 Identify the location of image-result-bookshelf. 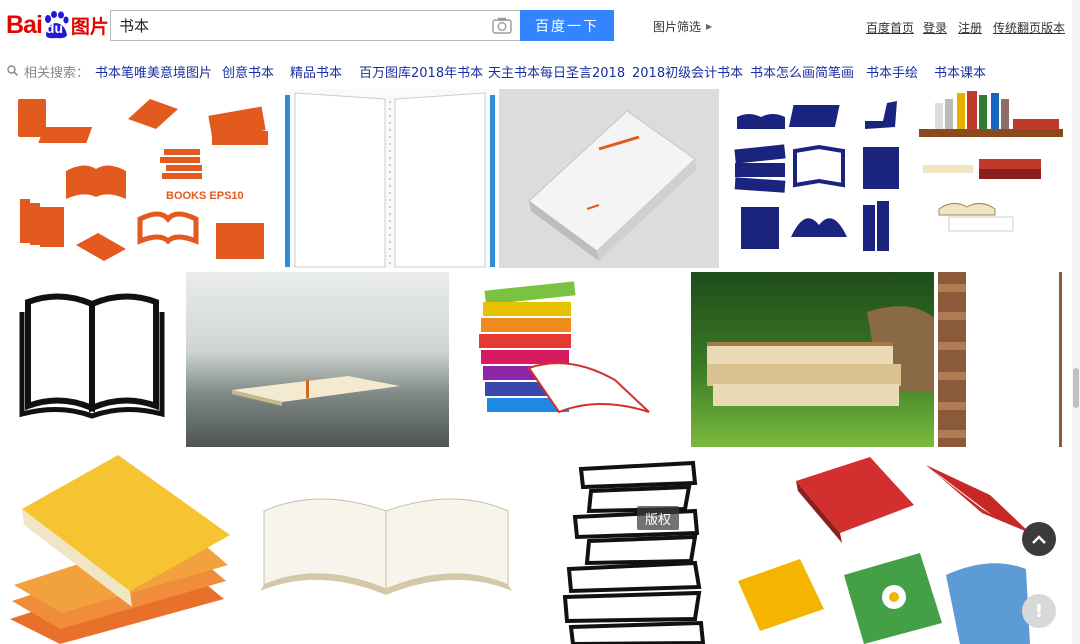
(990, 178).